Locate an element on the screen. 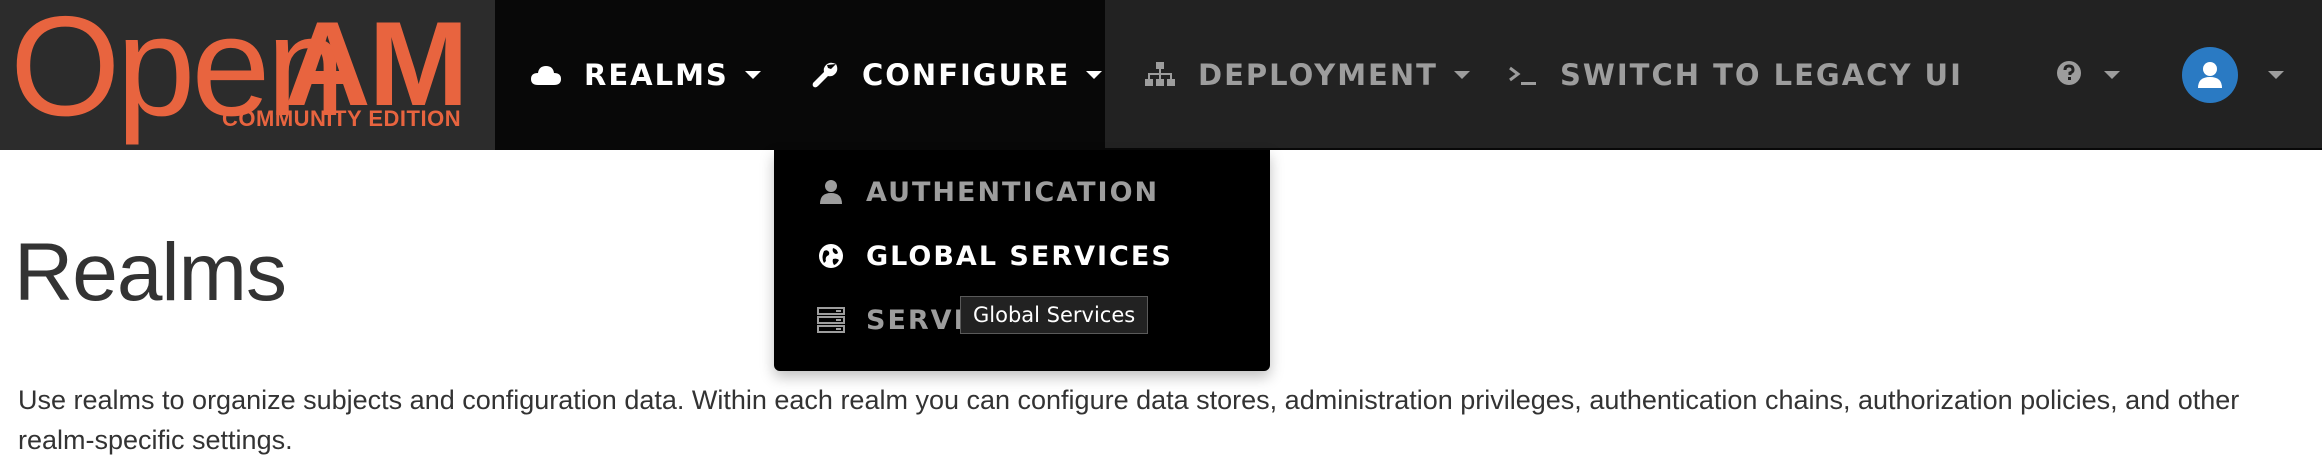 This screenshot has height=472, width=2322. globe-icon is located at coordinates (831, 256).